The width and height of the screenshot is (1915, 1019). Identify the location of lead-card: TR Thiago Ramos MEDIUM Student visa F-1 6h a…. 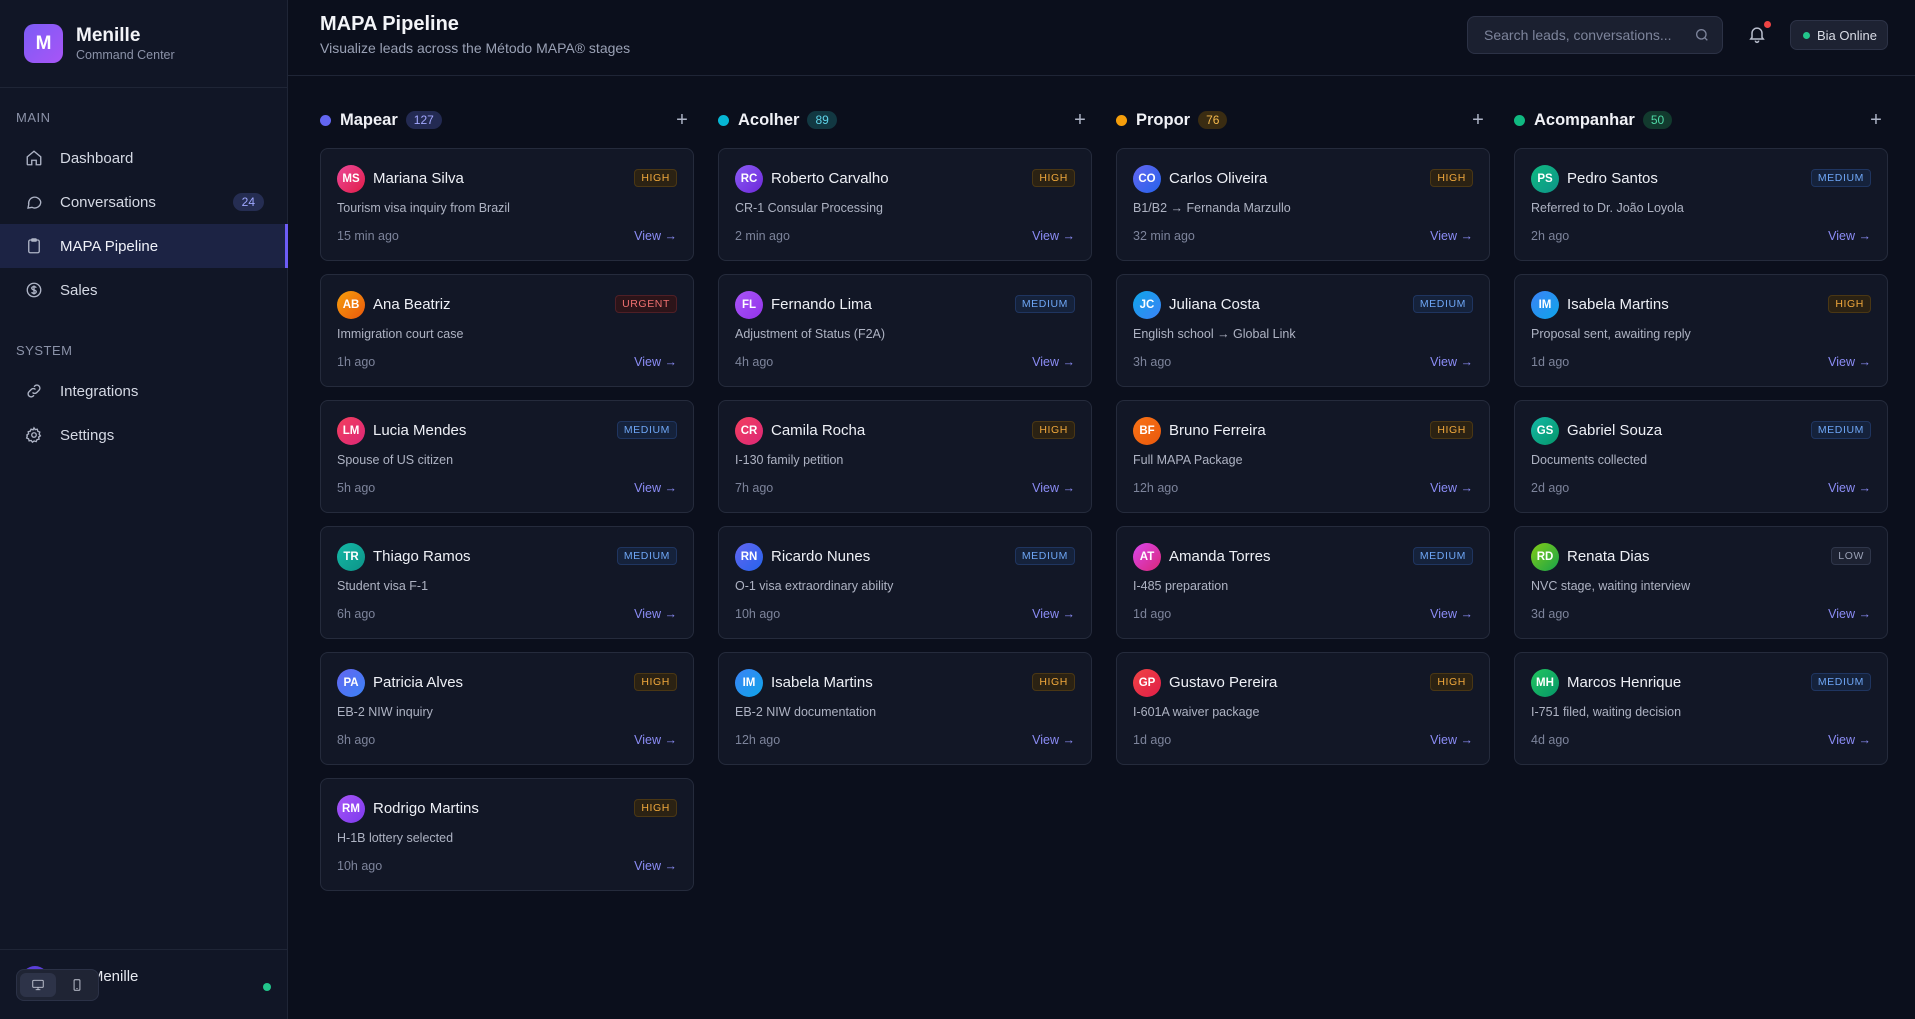
(507, 582).